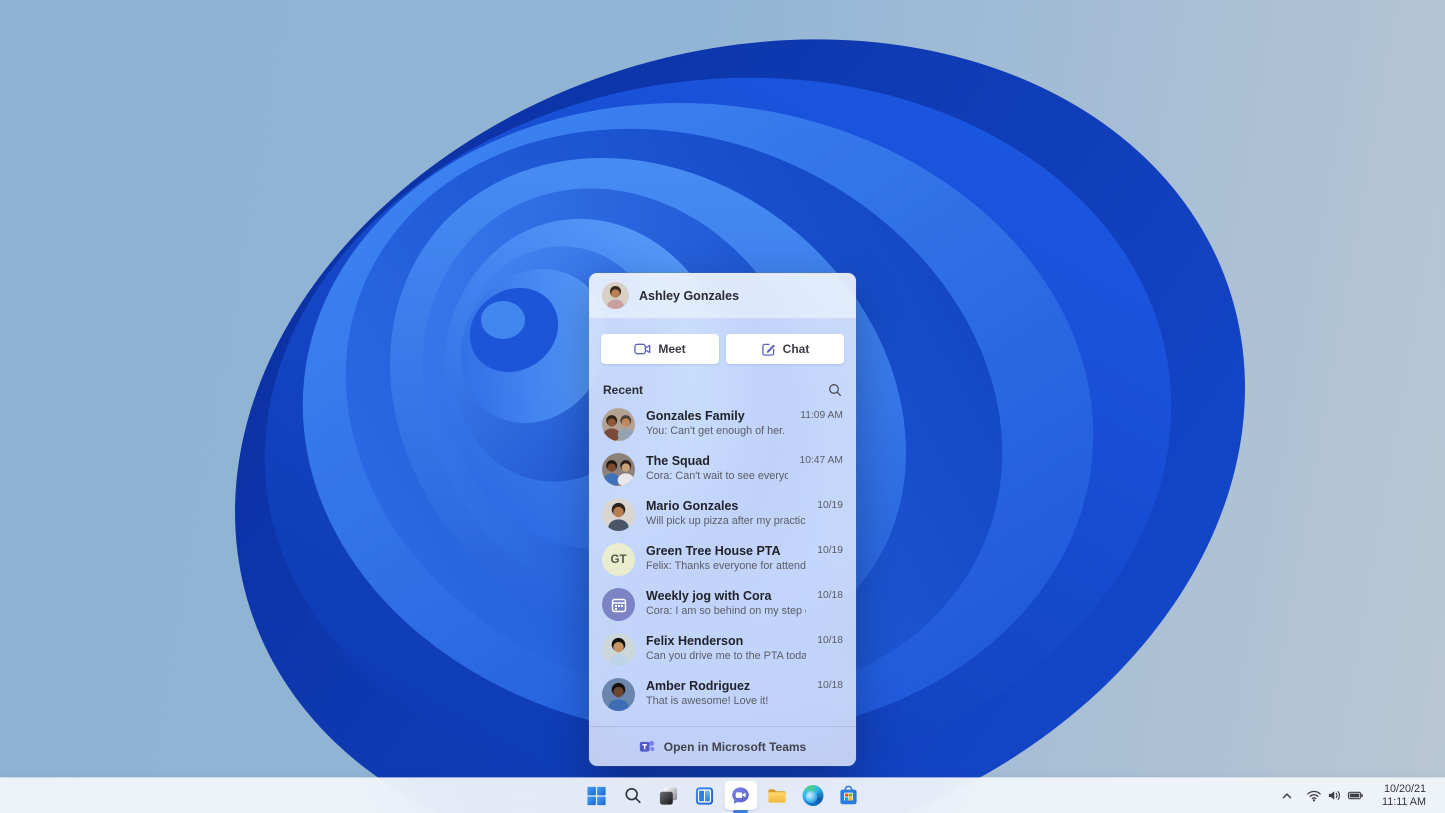 Image resolution: width=1445 pixels, height=813 pixels. I want to click on windows-start-icon, so click(597, 796).